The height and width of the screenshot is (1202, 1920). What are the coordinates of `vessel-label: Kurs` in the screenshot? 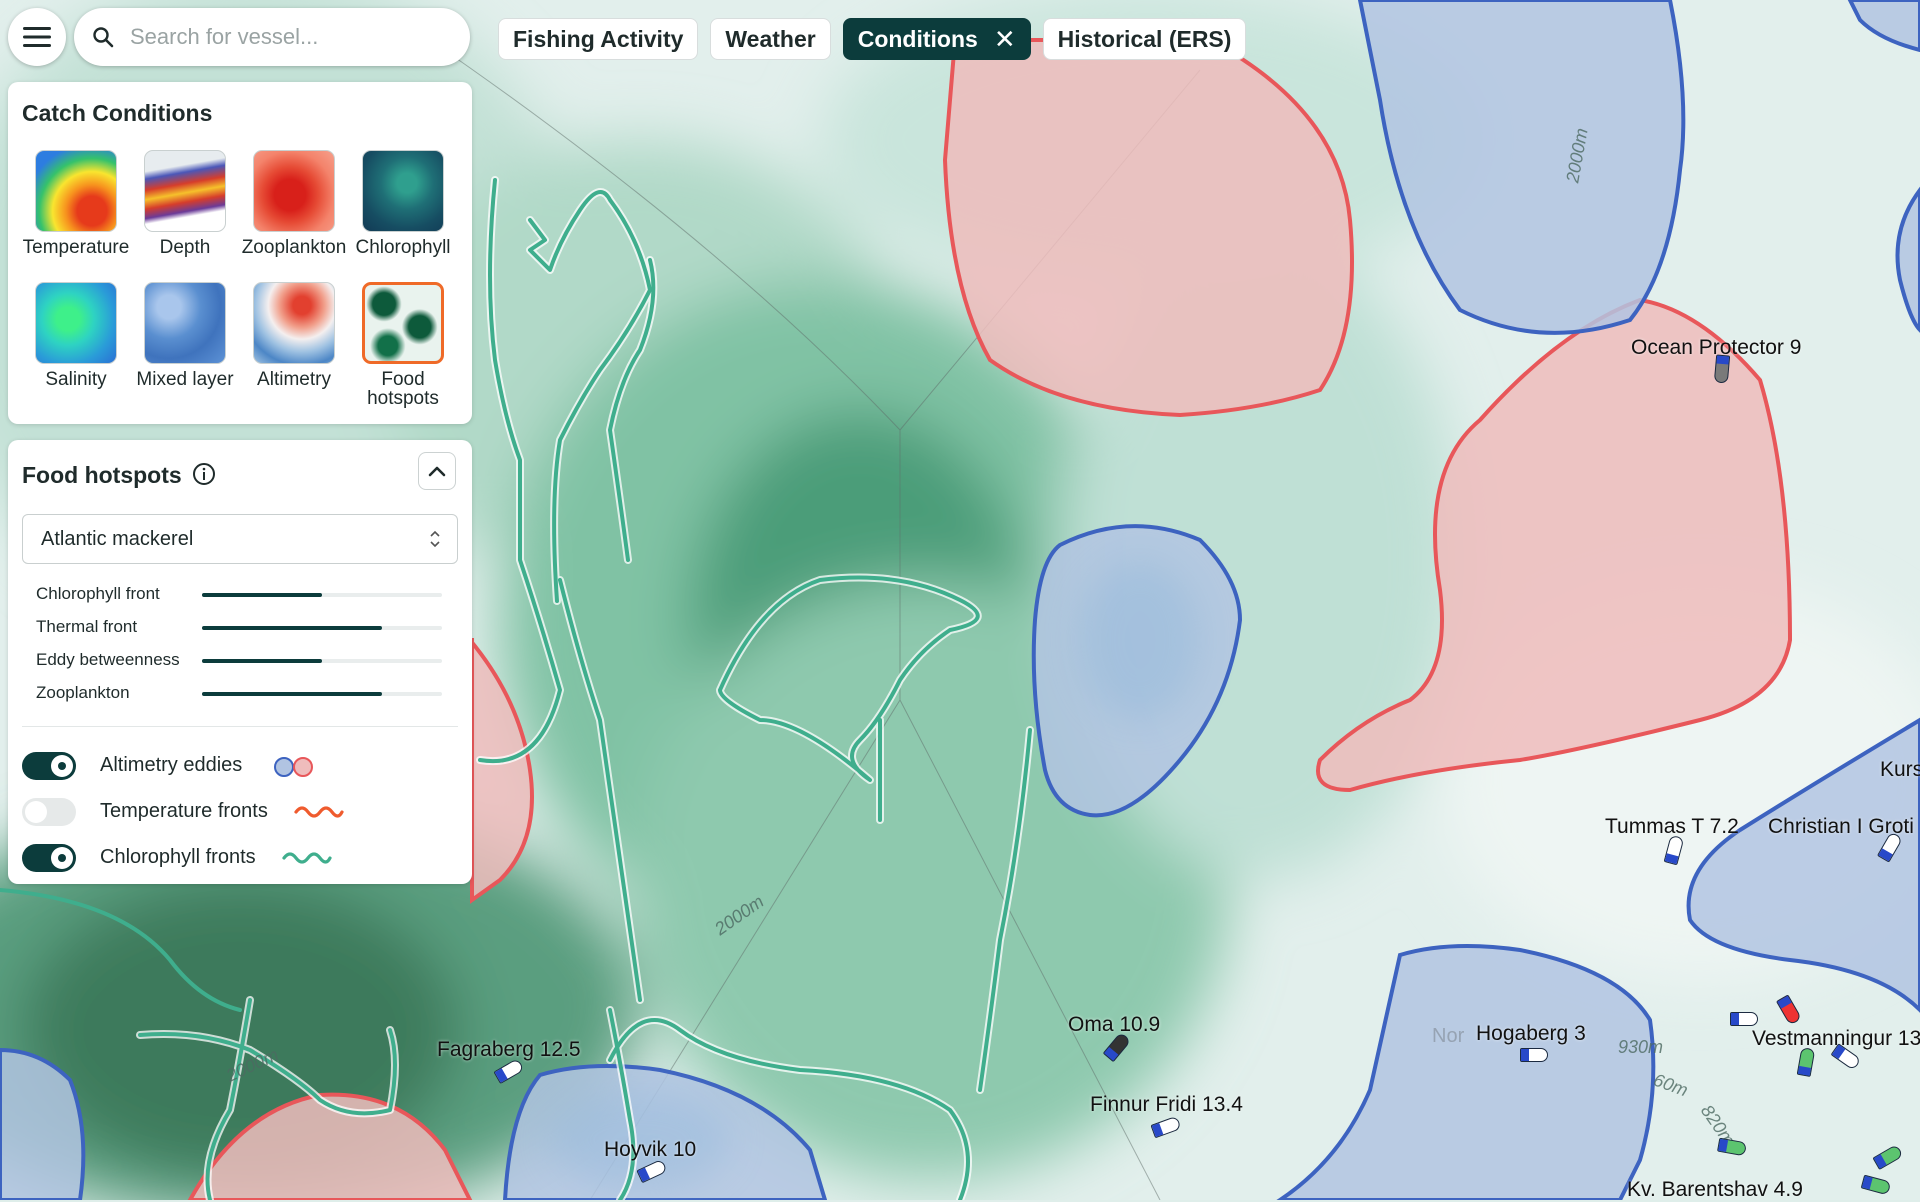 It's located at (1900, 770).